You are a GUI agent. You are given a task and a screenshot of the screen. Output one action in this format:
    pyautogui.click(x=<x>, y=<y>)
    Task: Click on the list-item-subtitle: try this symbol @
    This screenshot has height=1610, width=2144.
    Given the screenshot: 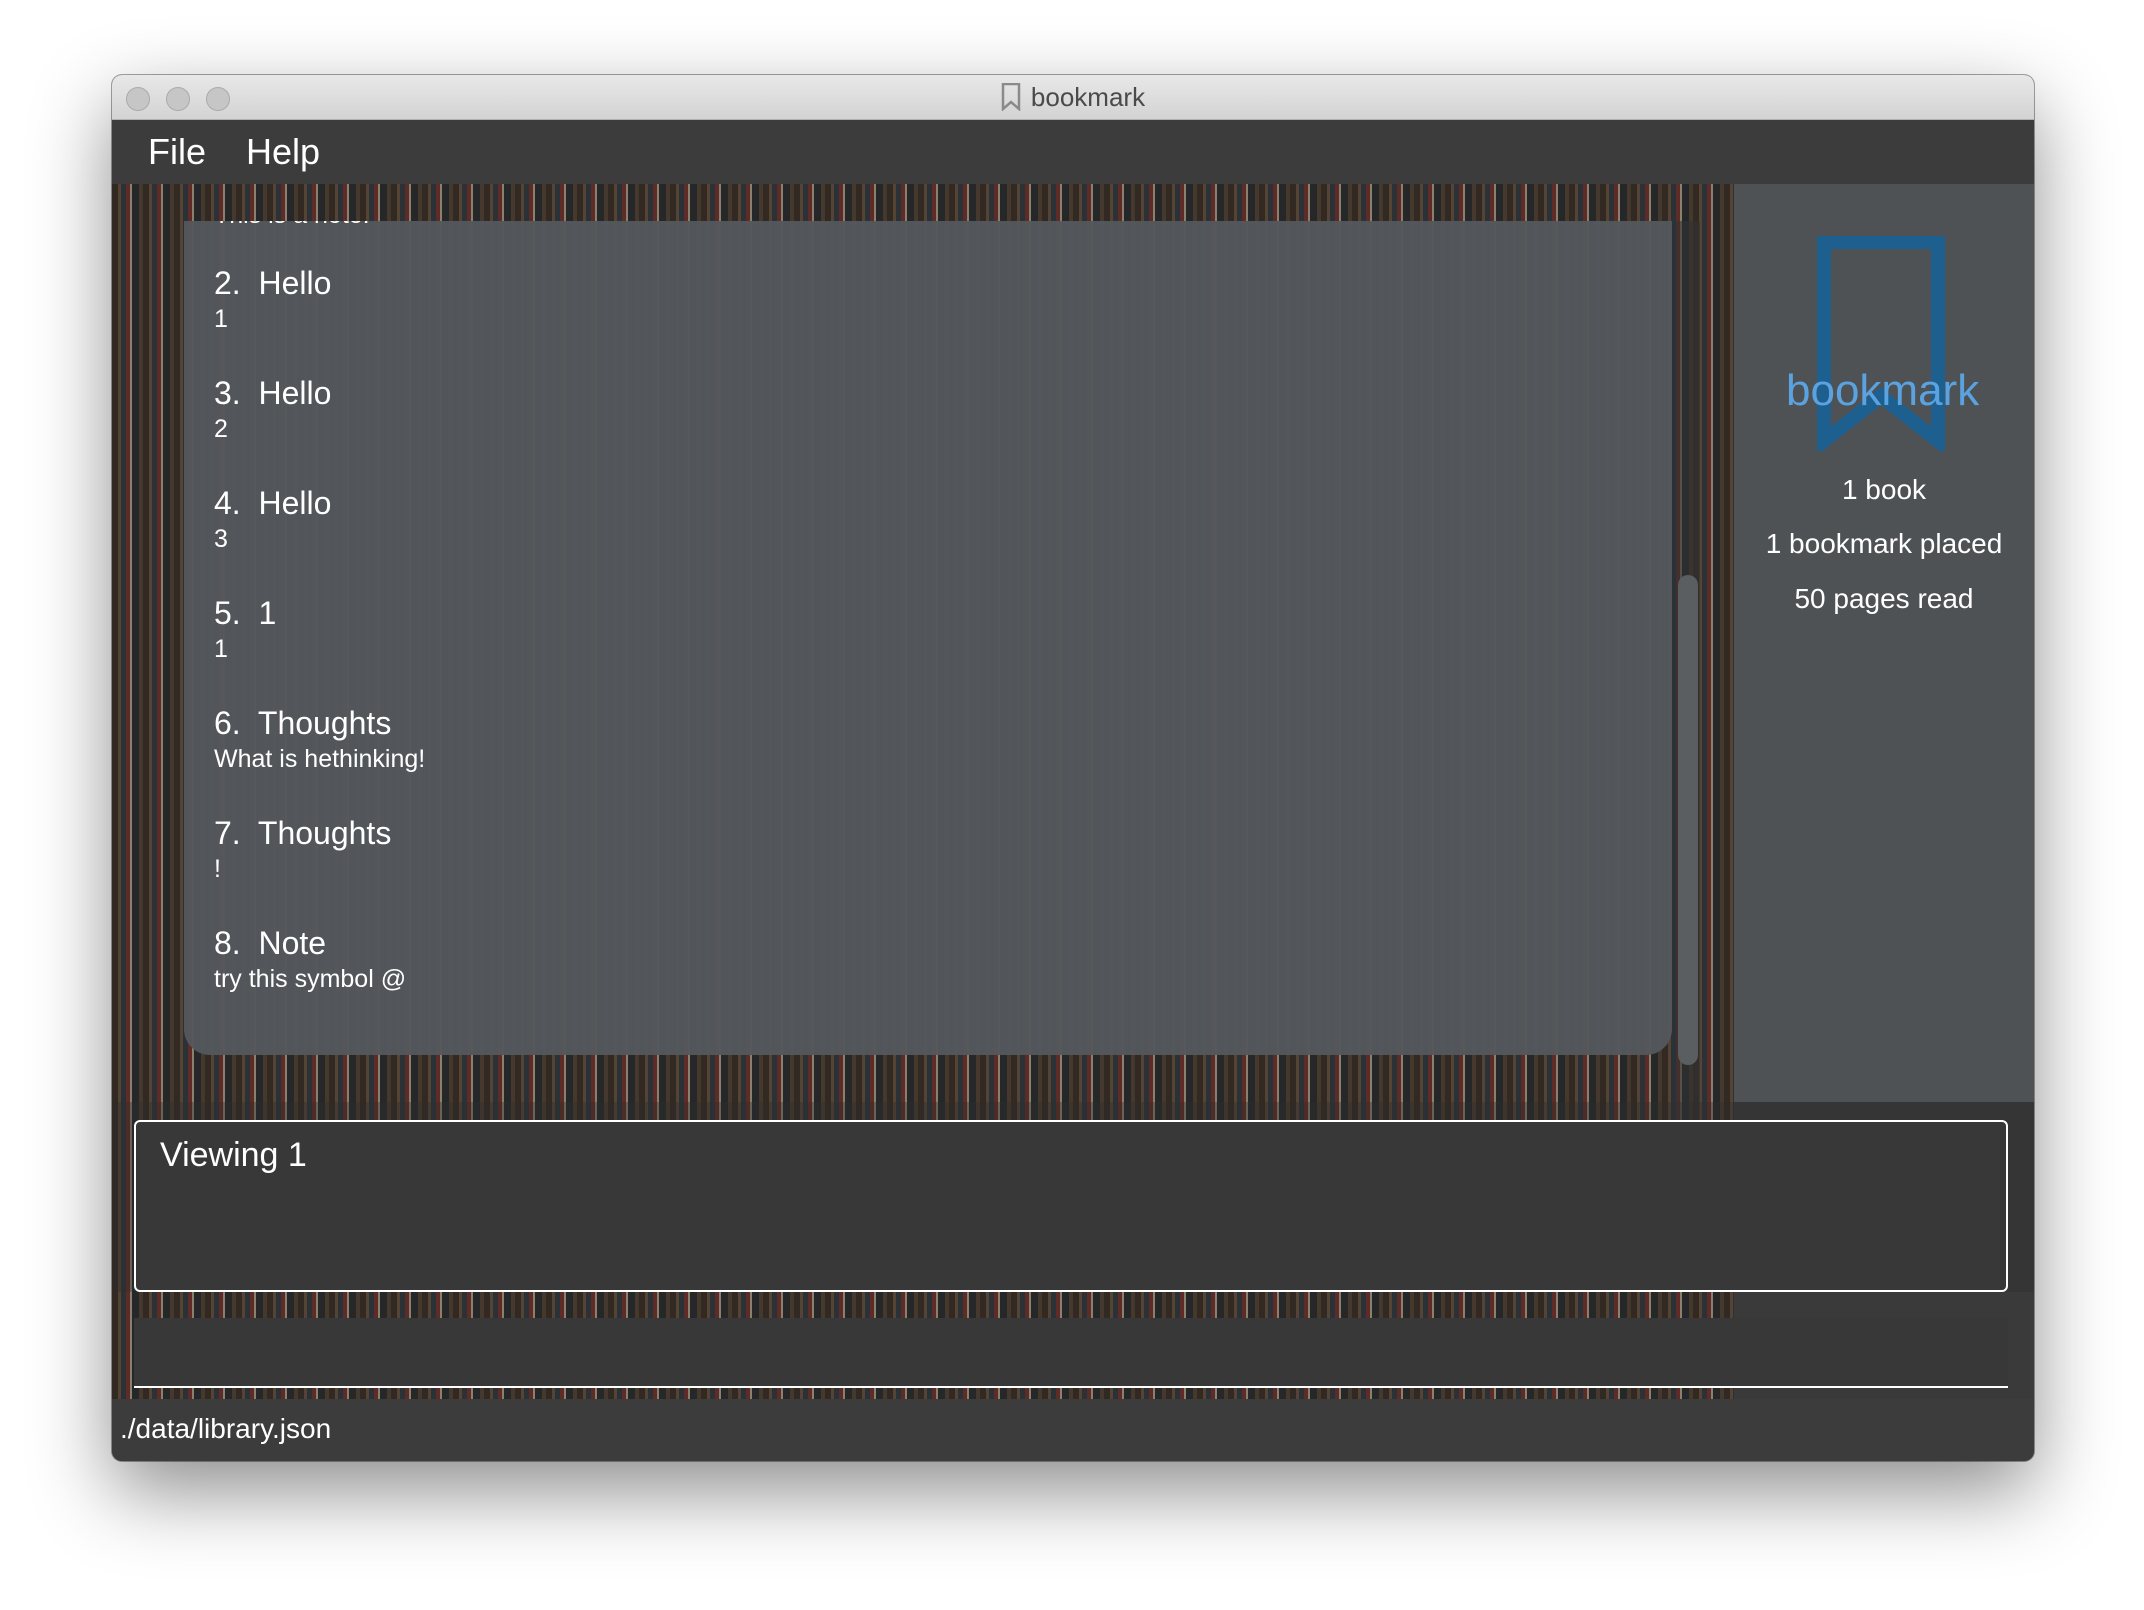 What is the action you would take?
    pyautogui.click(x=310, y=979)
    